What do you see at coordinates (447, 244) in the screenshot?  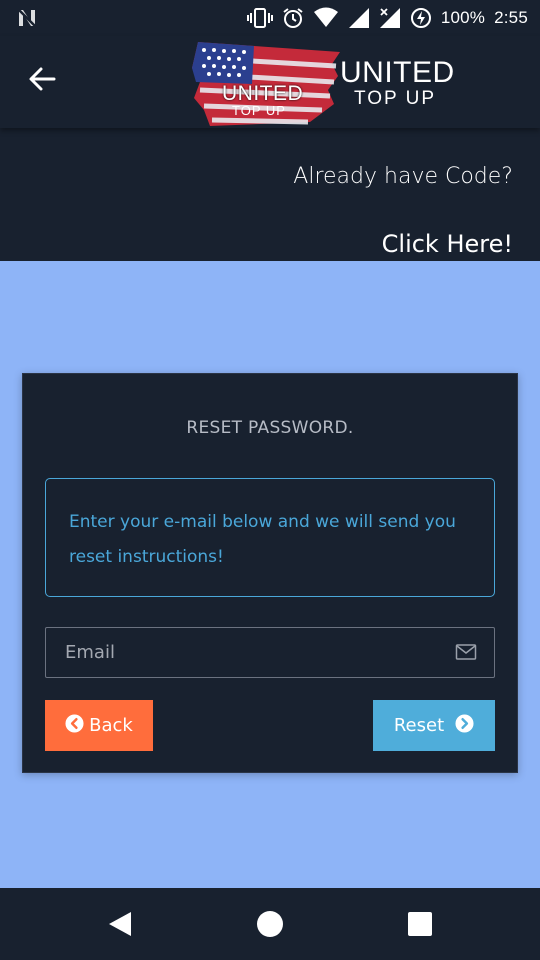 I see `click-here-link: Click Here!` at bounding box center [447, 244].